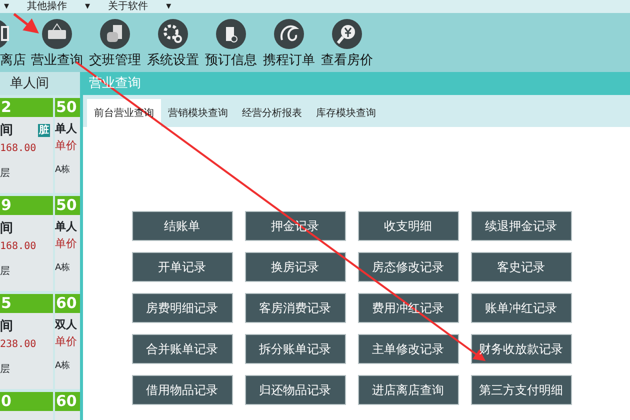  I want to click on room-card: 9 间 168.00 层, so click(26, 243).